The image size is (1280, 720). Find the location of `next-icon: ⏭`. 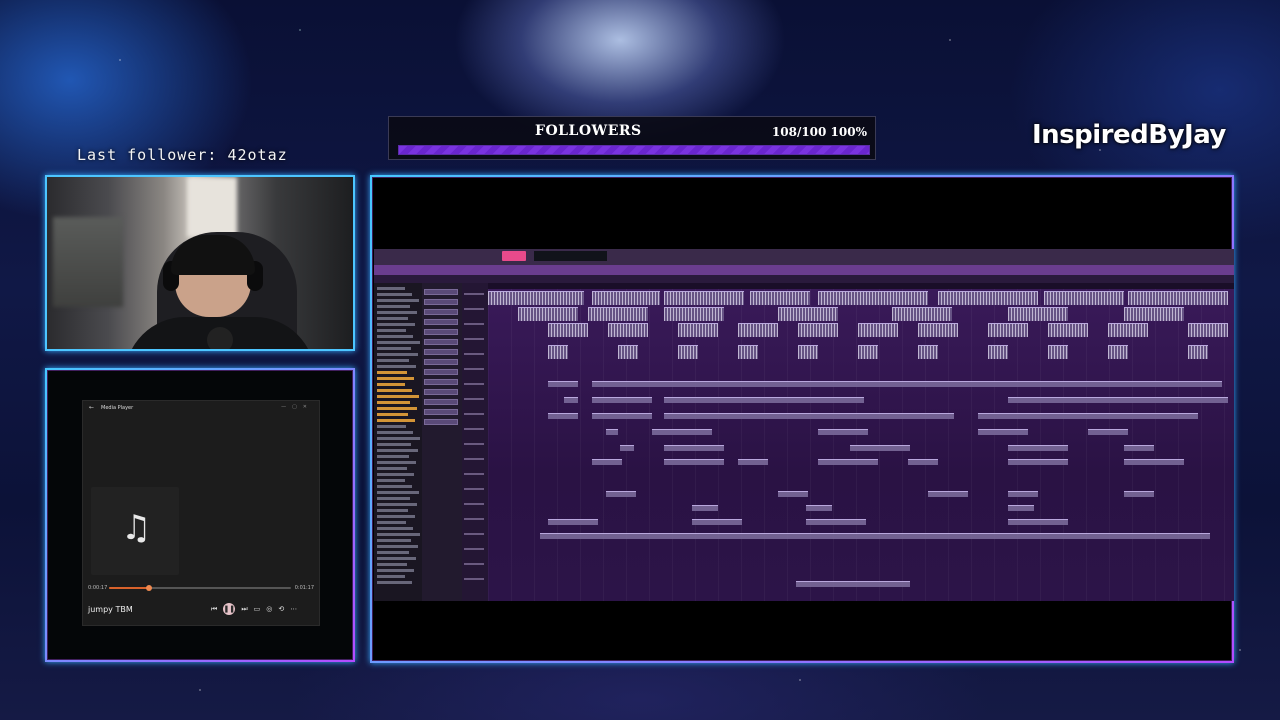

next-icon: ⏭ is located at coordinates (244, 609).